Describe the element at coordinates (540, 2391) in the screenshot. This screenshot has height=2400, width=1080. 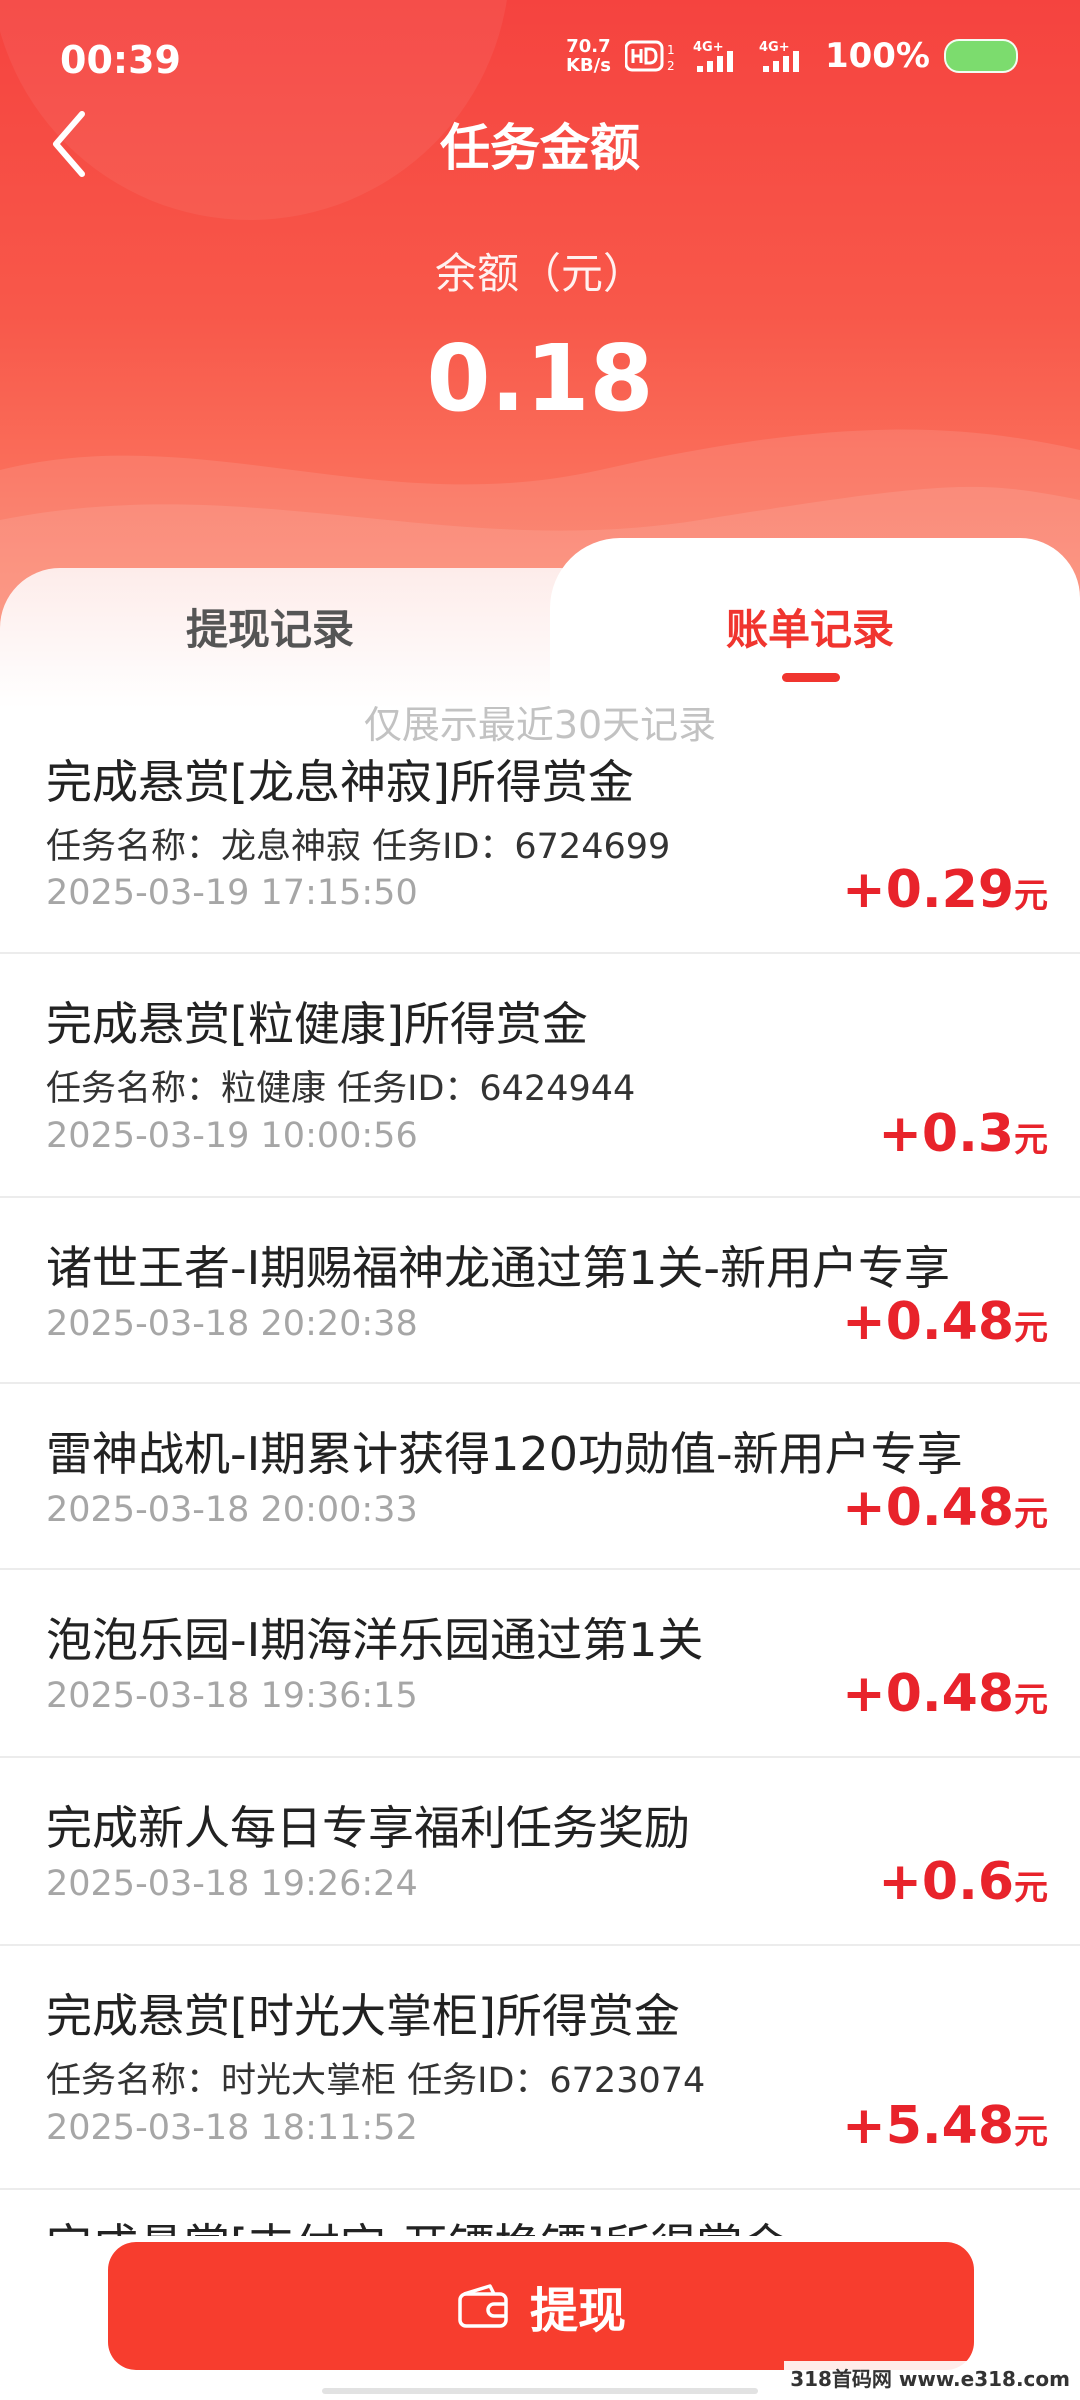
I see `home-indicator` at that location.